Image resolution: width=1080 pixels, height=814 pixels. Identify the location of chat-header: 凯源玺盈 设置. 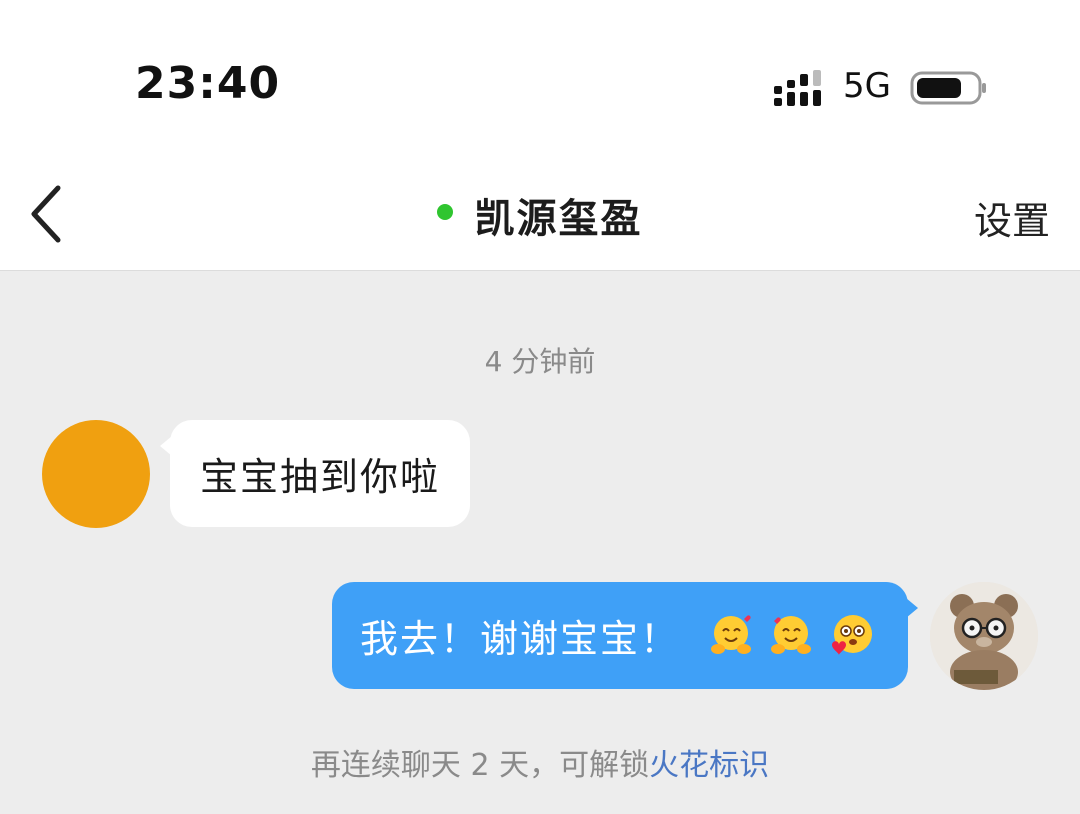
(540, 215).